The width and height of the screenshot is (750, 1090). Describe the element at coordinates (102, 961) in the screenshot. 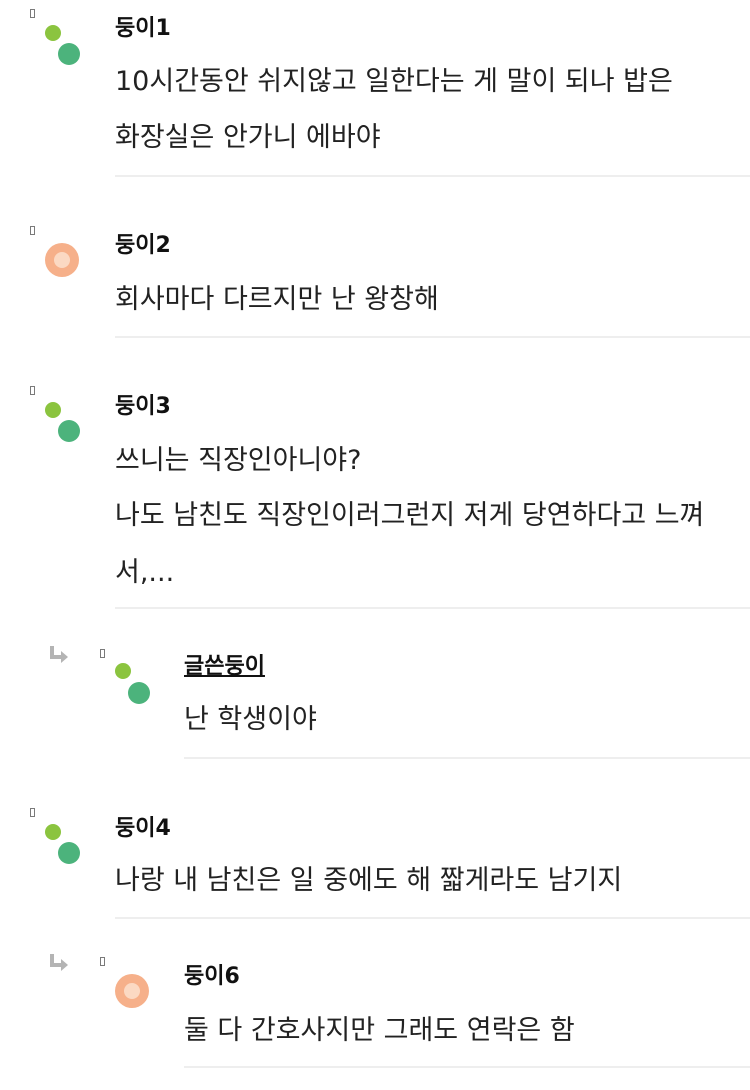

I see `comment-marker-icon` at that location.